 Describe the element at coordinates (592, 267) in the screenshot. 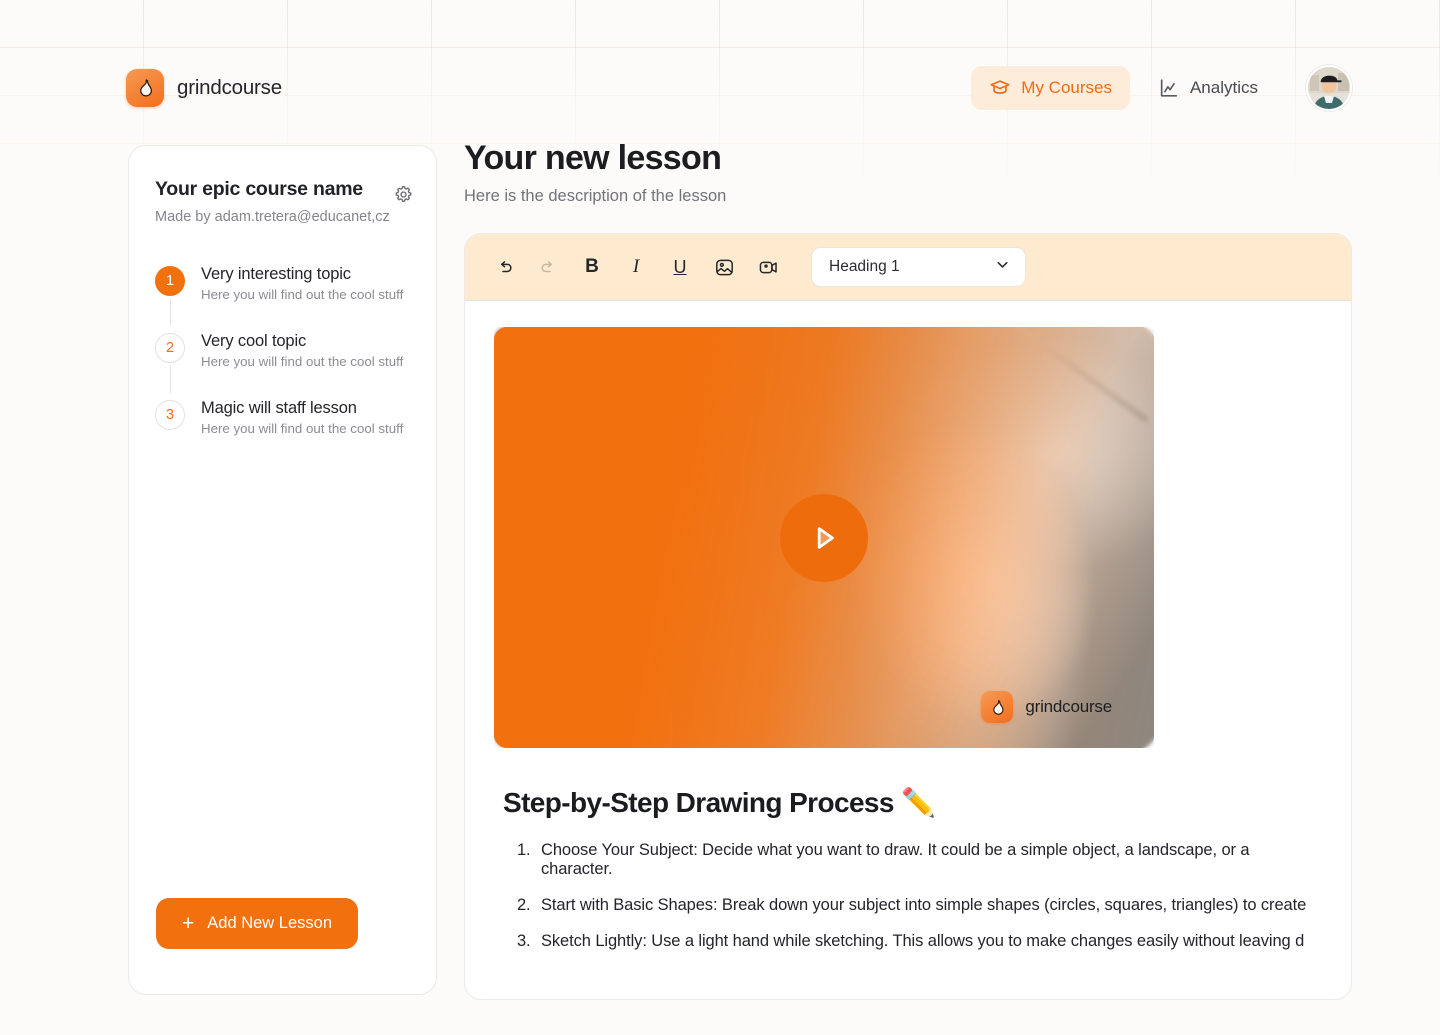

I see `bold-button: B` at that location.